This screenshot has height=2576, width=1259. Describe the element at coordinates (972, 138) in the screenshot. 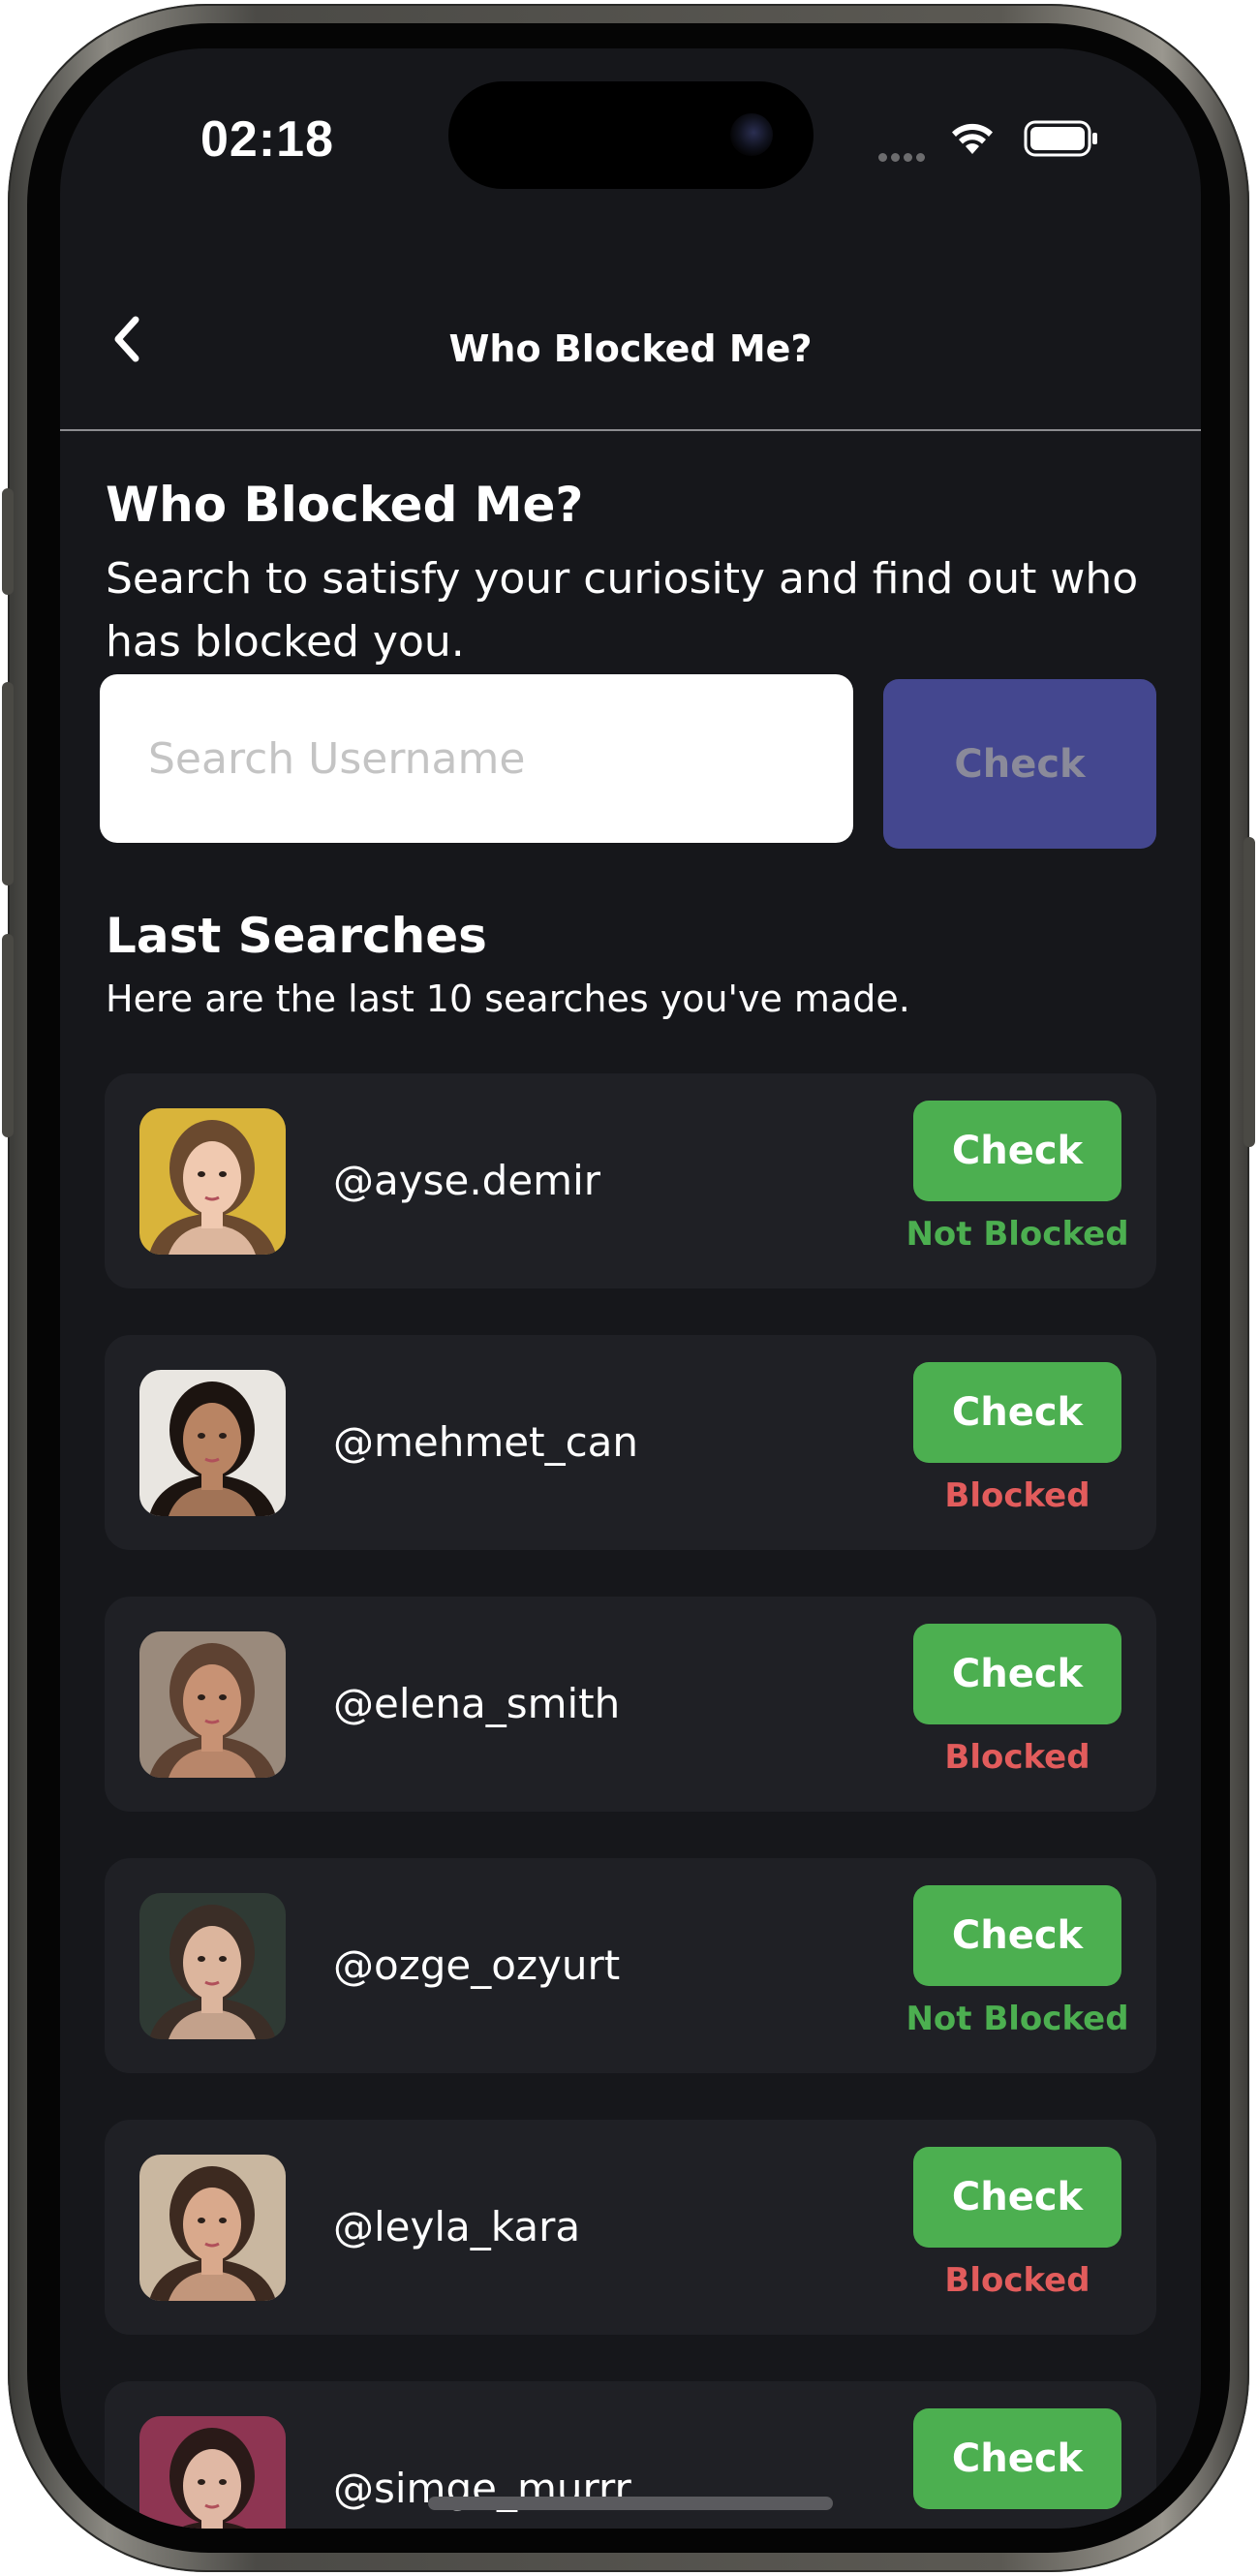

I see `wifi-icon` at that location.